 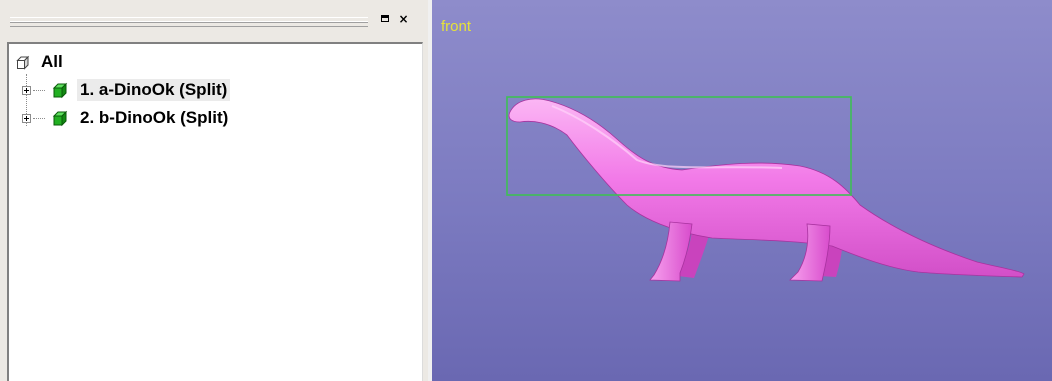 What do you see at coordinates (154, 117) in the screenshot?
I see `tree-item-label: 2. b-DinoOk (Split)` at bounding box center [154, 117].